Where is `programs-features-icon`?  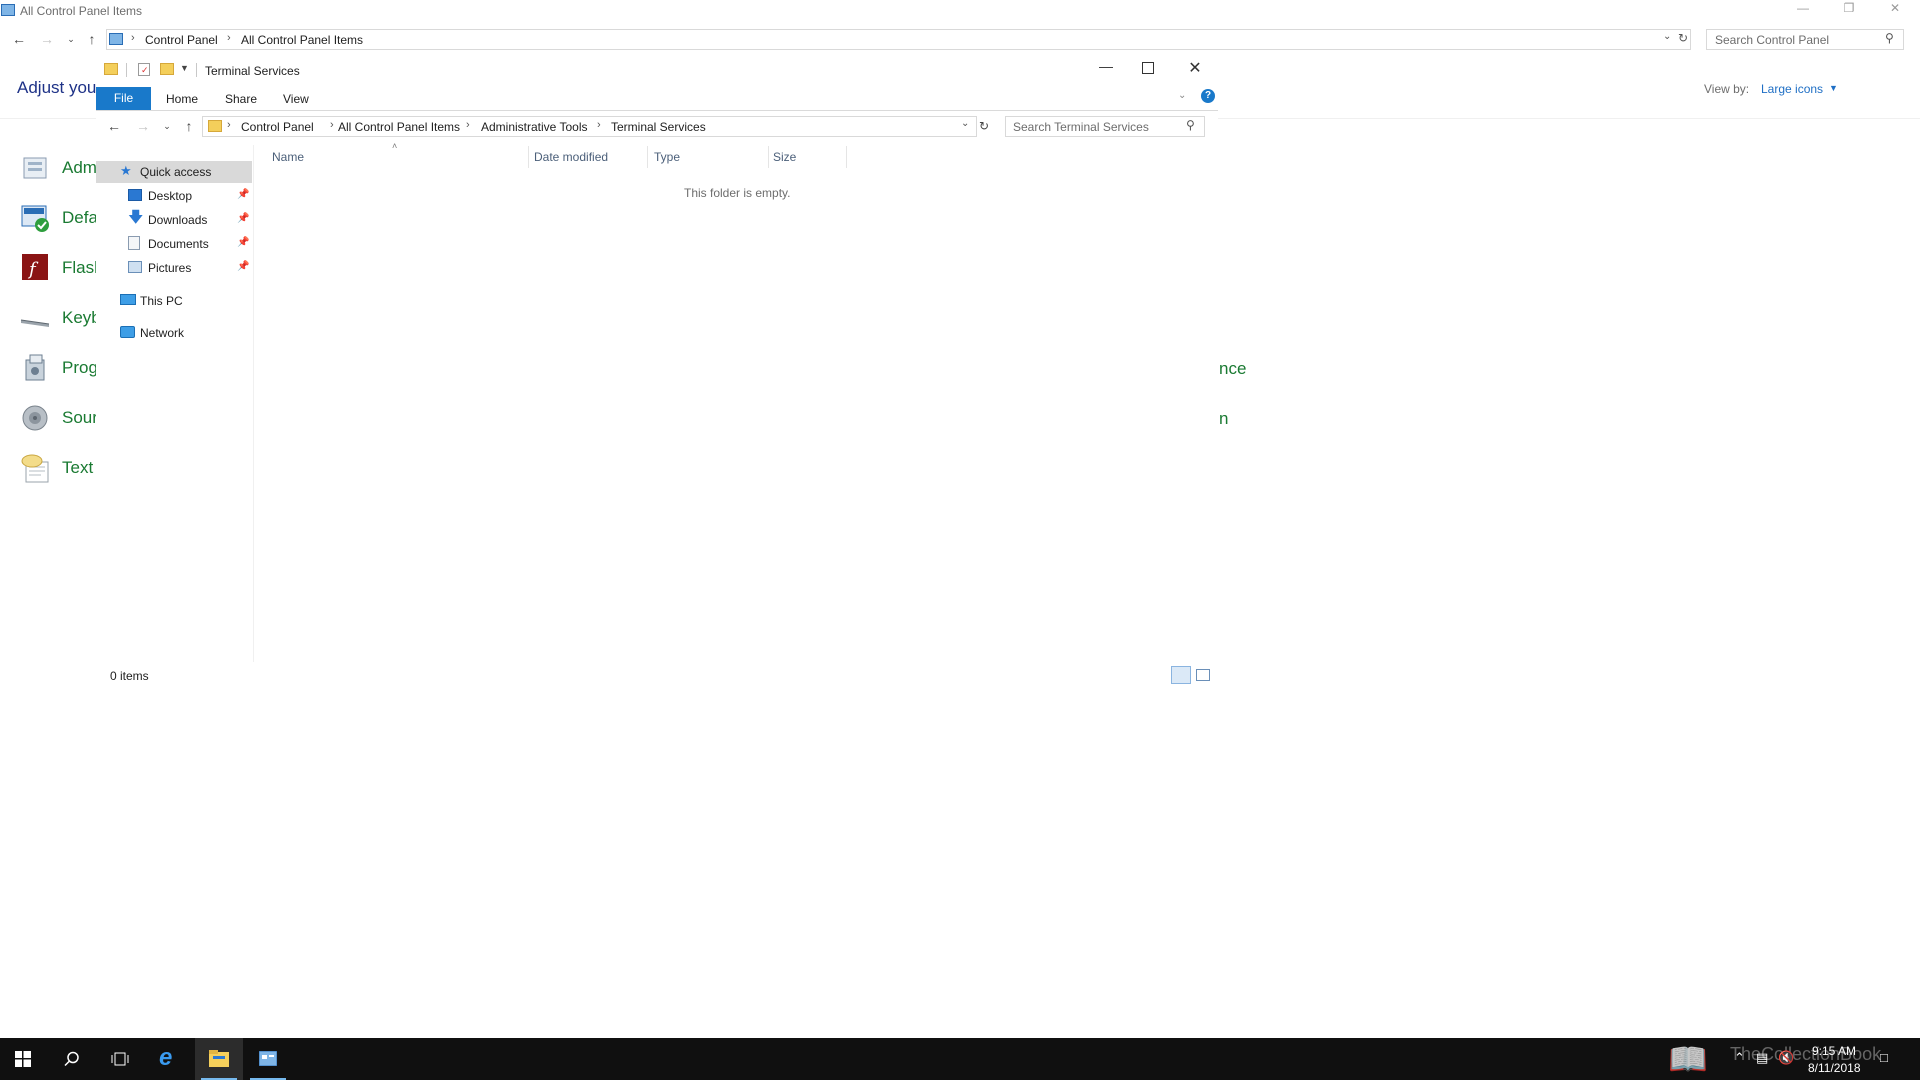 programs-features-icon is located at coordinates (35, 367).